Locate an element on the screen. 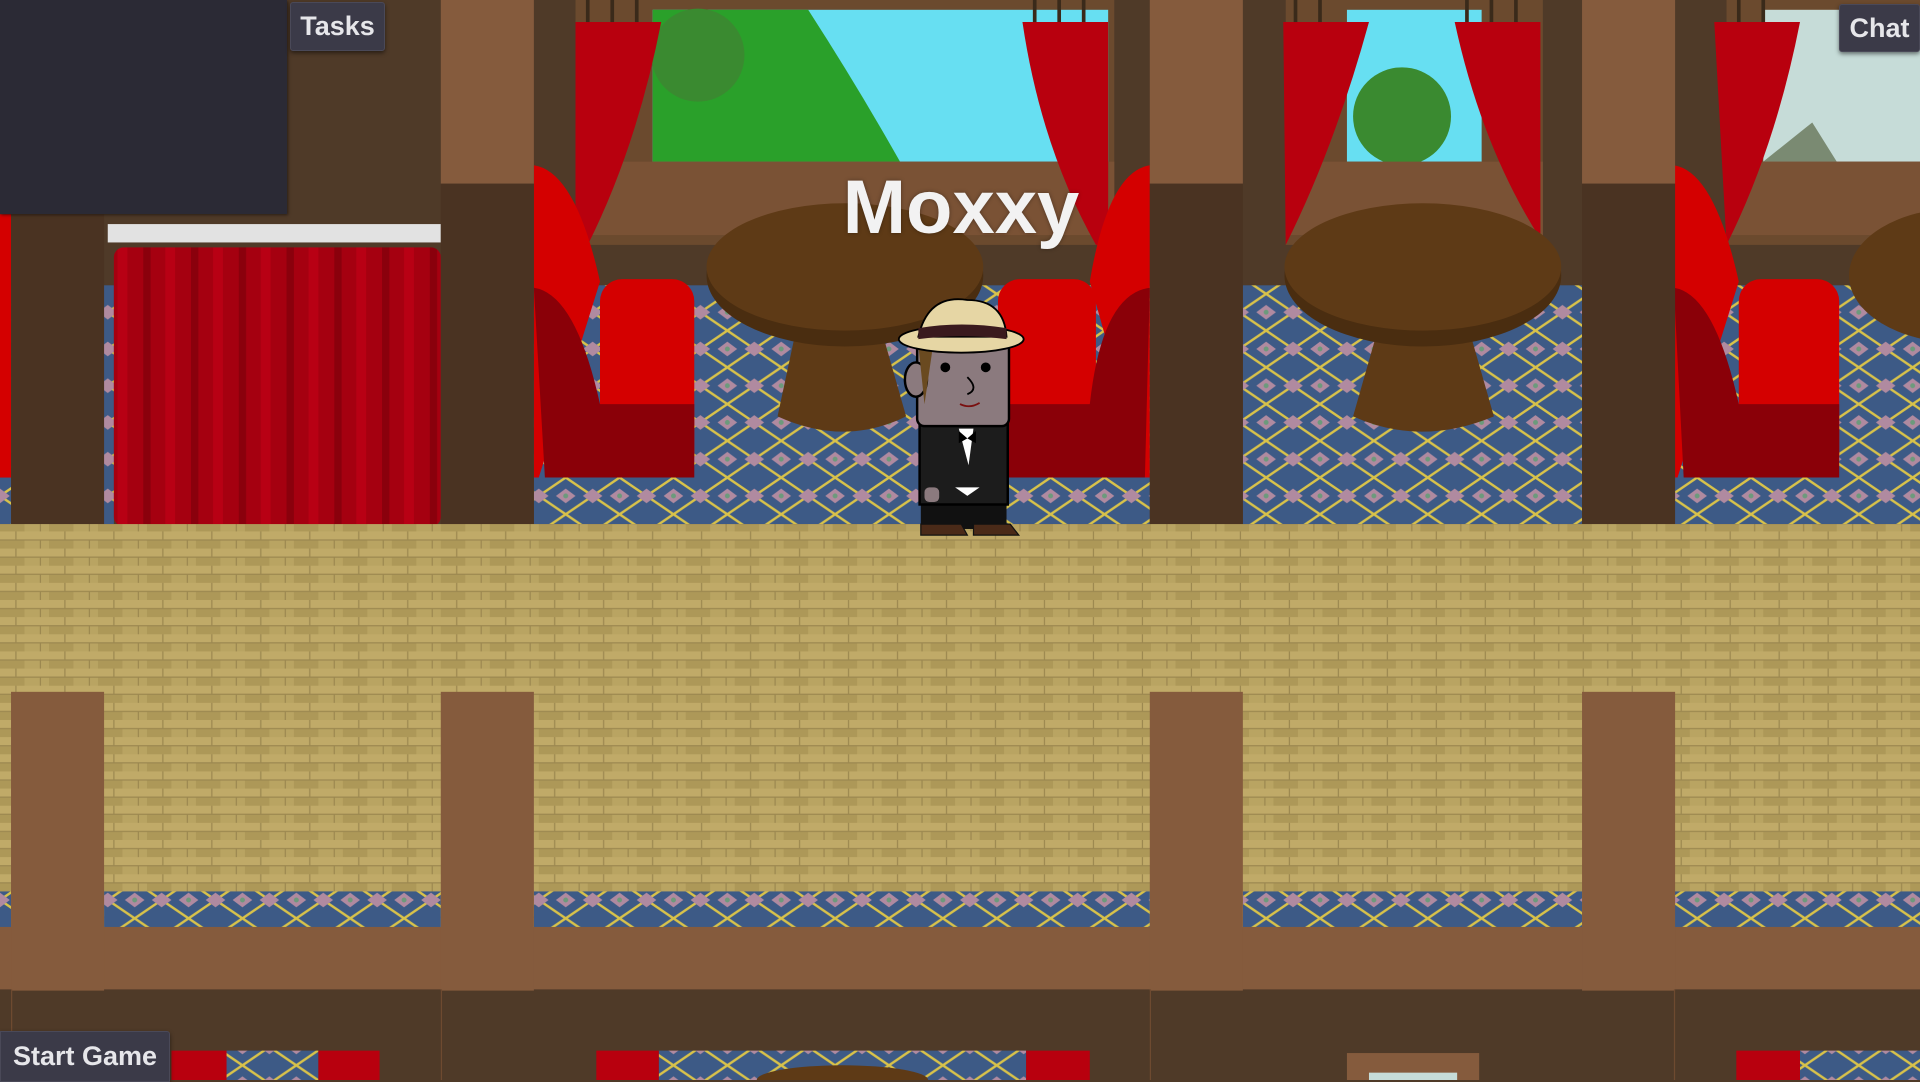 The width and height of the screenshot is (1920, 1082). booth-curtain is located at coordinates (277, 387).